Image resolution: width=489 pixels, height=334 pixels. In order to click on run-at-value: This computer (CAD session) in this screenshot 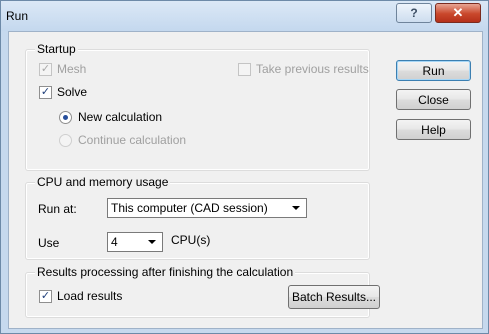, I will do `click(189, 208)`.